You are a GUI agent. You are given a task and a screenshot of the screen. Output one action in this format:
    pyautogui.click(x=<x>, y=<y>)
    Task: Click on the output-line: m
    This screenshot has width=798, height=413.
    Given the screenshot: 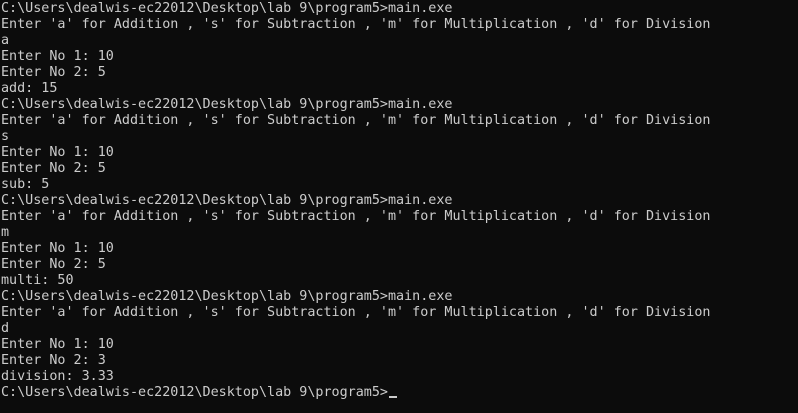 What is the action you would take?
    pyautogui.click(x=5, y=232)
    